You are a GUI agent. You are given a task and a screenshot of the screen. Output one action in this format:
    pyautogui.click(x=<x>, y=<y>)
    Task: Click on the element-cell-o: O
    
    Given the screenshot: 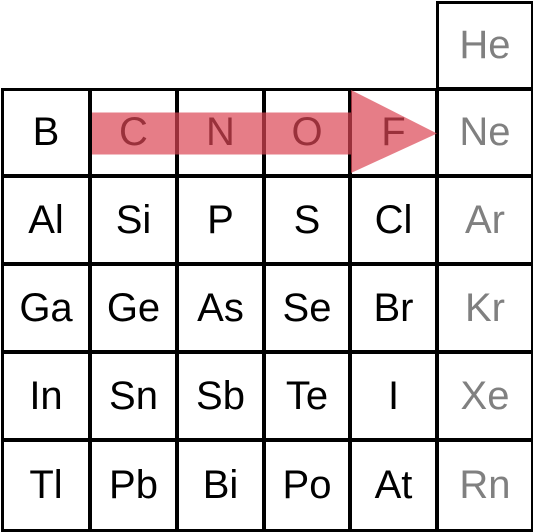 What is the action you would take?
    pyautogui.click(x=307, y=132)
    